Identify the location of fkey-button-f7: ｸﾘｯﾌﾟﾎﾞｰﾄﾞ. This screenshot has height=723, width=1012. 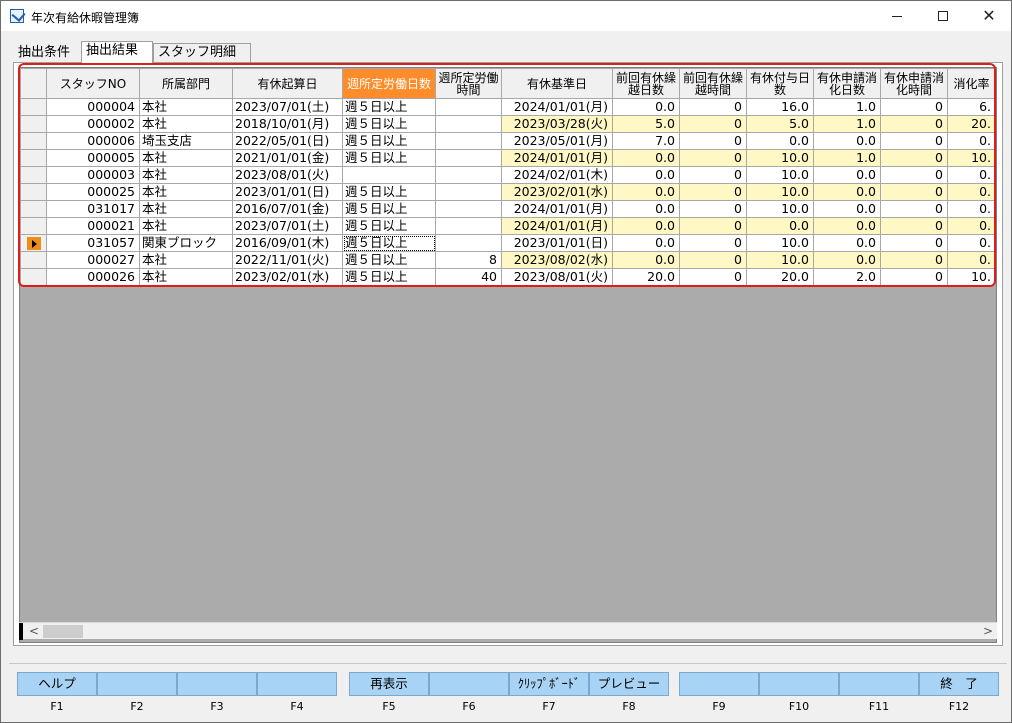
(549, 684).